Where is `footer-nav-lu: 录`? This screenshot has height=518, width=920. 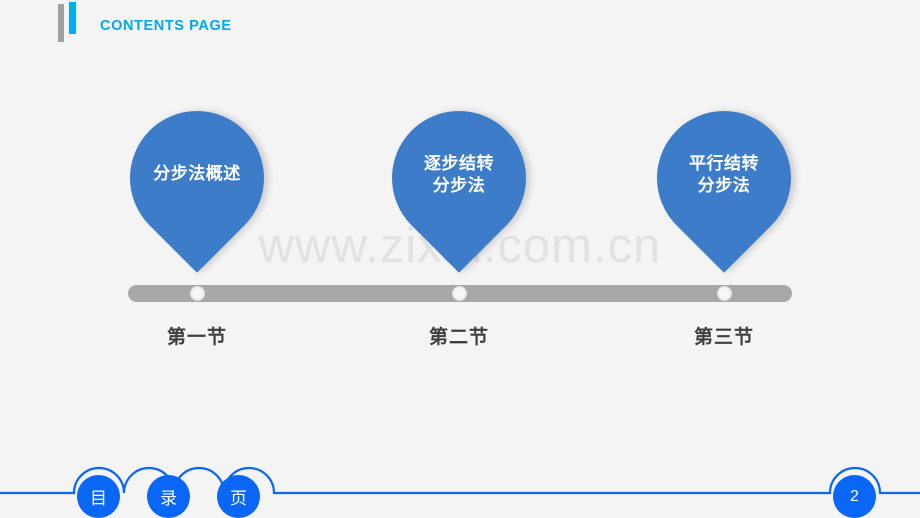
footer-nav-lu: 录 is located at coordinates (168, 496).